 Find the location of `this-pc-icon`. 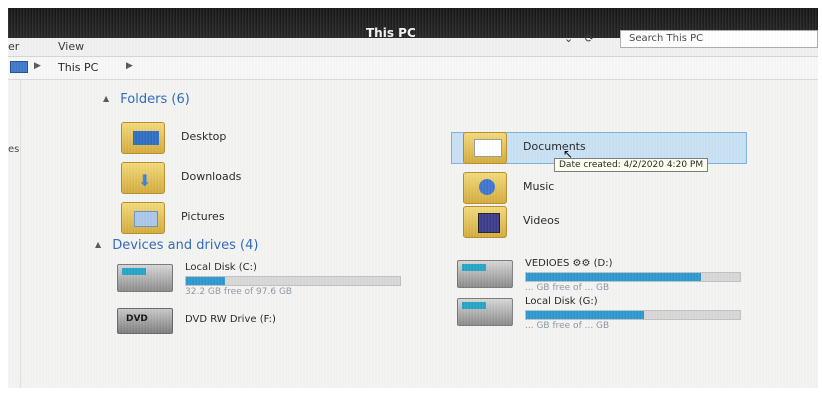

this-pc-icon is located at coordinates (19, 67).